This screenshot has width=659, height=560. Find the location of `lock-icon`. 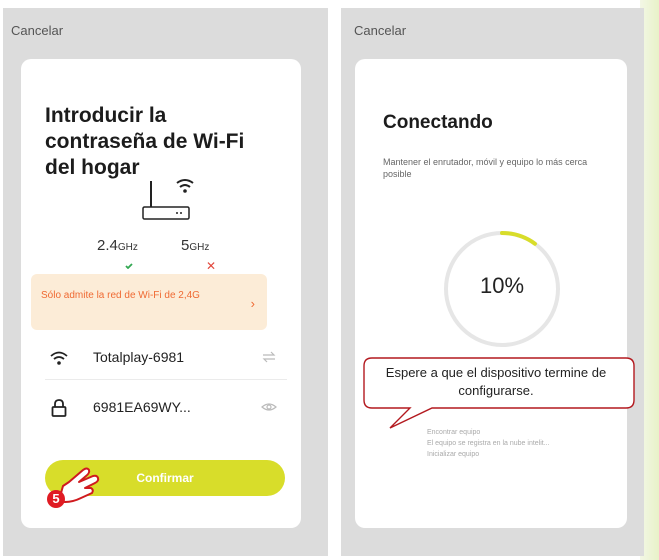

lock-icon is located at coordinates (59, 408).